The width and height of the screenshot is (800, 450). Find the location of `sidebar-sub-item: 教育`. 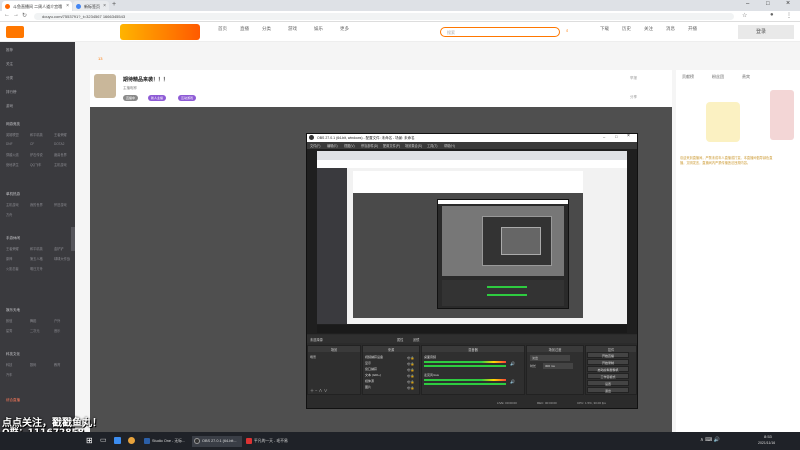

sidebar-sub-item: 教育 is located at coordinates (57, 364).